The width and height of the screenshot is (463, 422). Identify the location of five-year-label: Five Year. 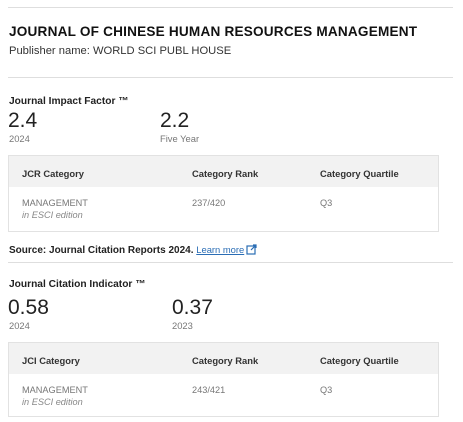
(180, 138).